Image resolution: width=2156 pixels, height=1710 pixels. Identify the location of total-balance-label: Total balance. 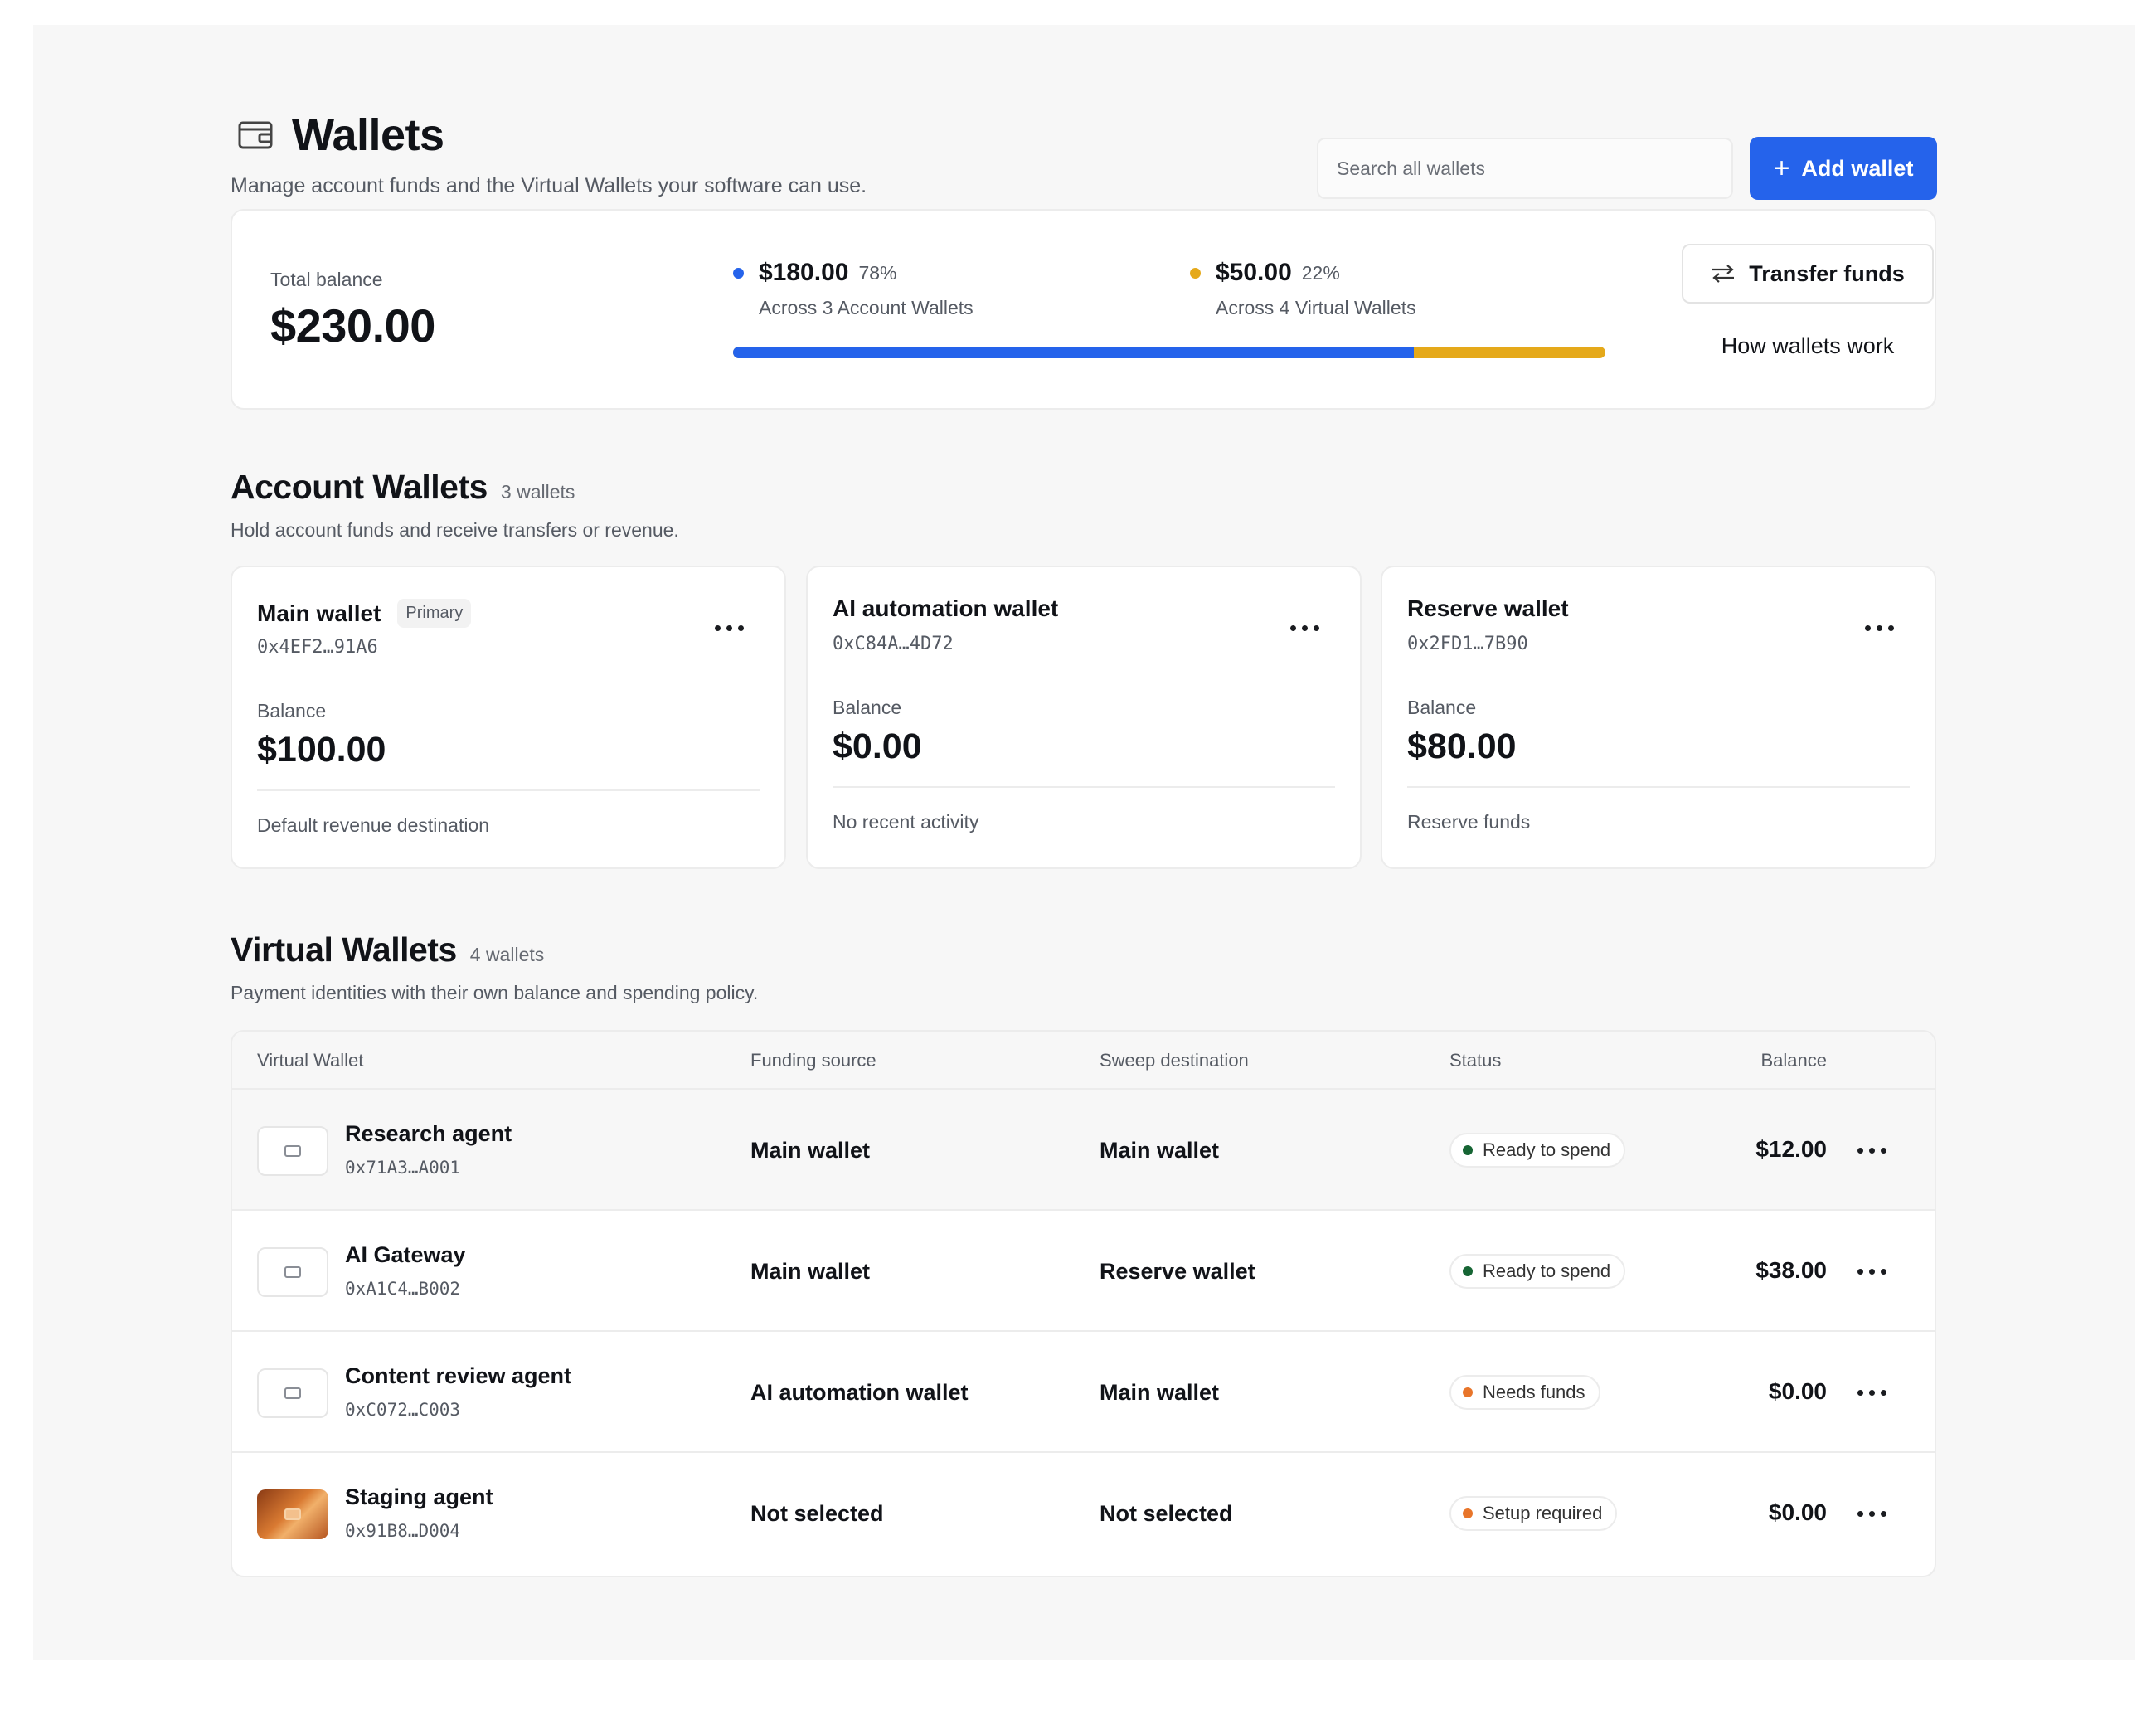
(326, 279).